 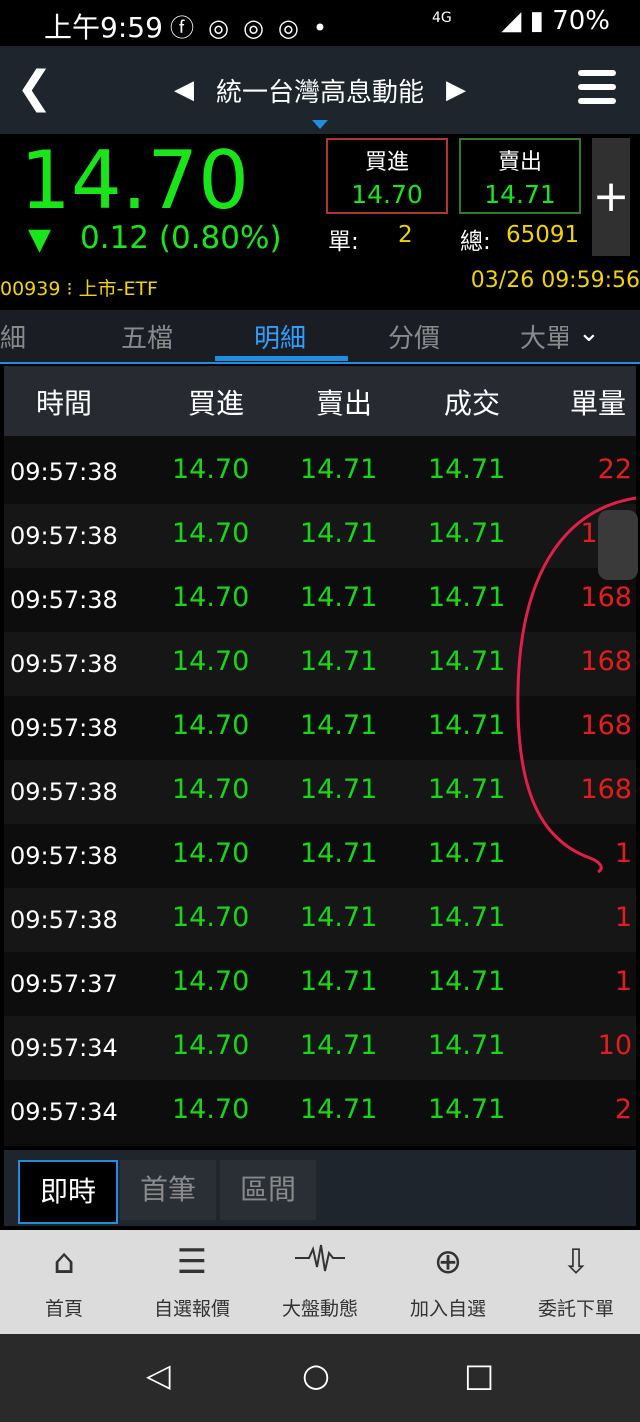 I want to click on table-row: 09:57:34 14.70 14.71 14.71 2, so click(x=320, y=1112).